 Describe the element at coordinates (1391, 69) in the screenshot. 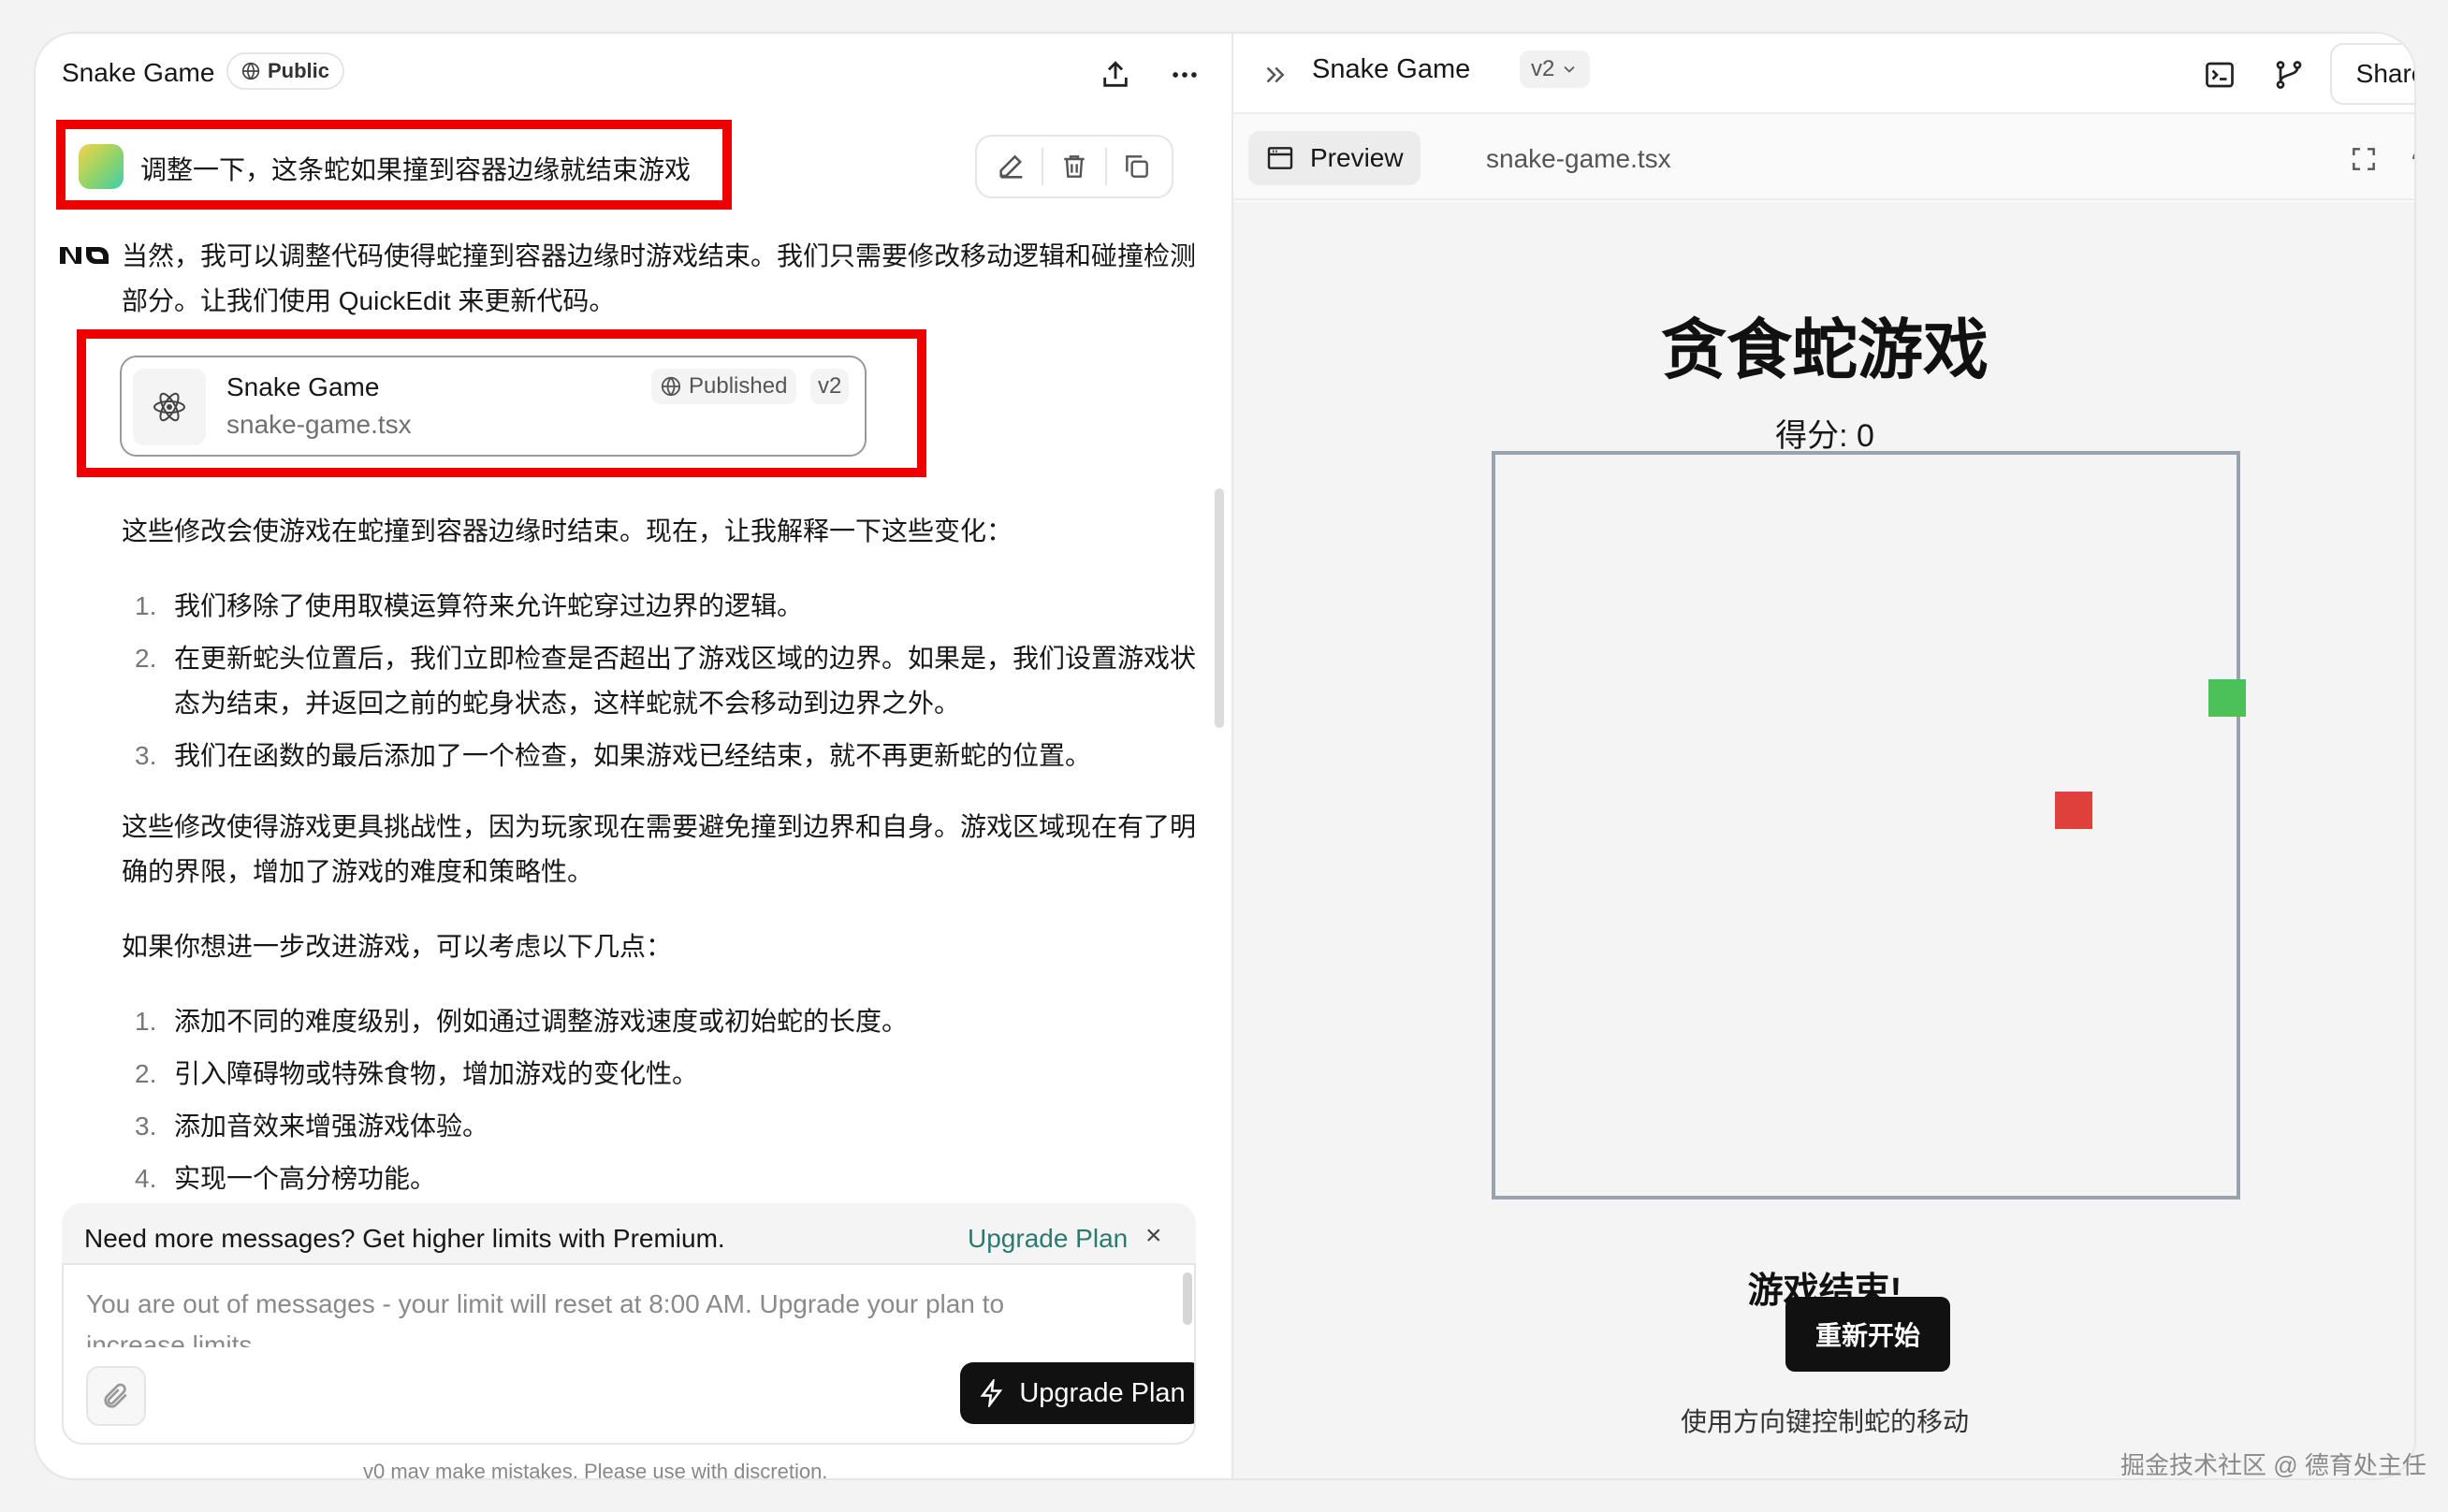

I see `preview-title: Snake Game` at that location.